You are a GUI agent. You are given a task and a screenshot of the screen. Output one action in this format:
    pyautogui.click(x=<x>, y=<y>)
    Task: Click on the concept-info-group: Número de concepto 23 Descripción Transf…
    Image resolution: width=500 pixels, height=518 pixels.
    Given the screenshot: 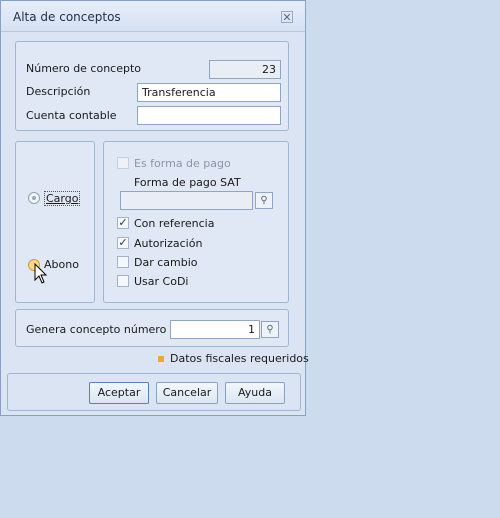 What is the action you would take?
    pyautogui.click(x=152, y=86)
    